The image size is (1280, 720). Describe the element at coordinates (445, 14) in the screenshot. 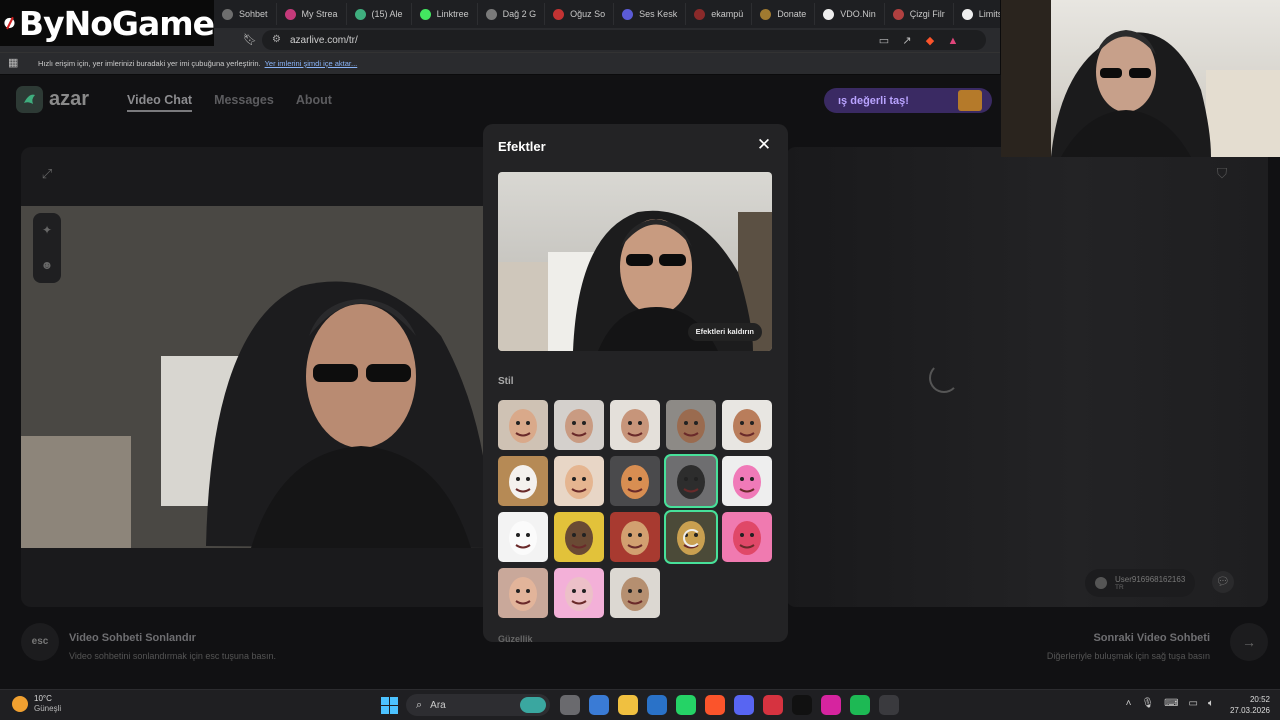

I see `browser-tab: Linktree` at that location.